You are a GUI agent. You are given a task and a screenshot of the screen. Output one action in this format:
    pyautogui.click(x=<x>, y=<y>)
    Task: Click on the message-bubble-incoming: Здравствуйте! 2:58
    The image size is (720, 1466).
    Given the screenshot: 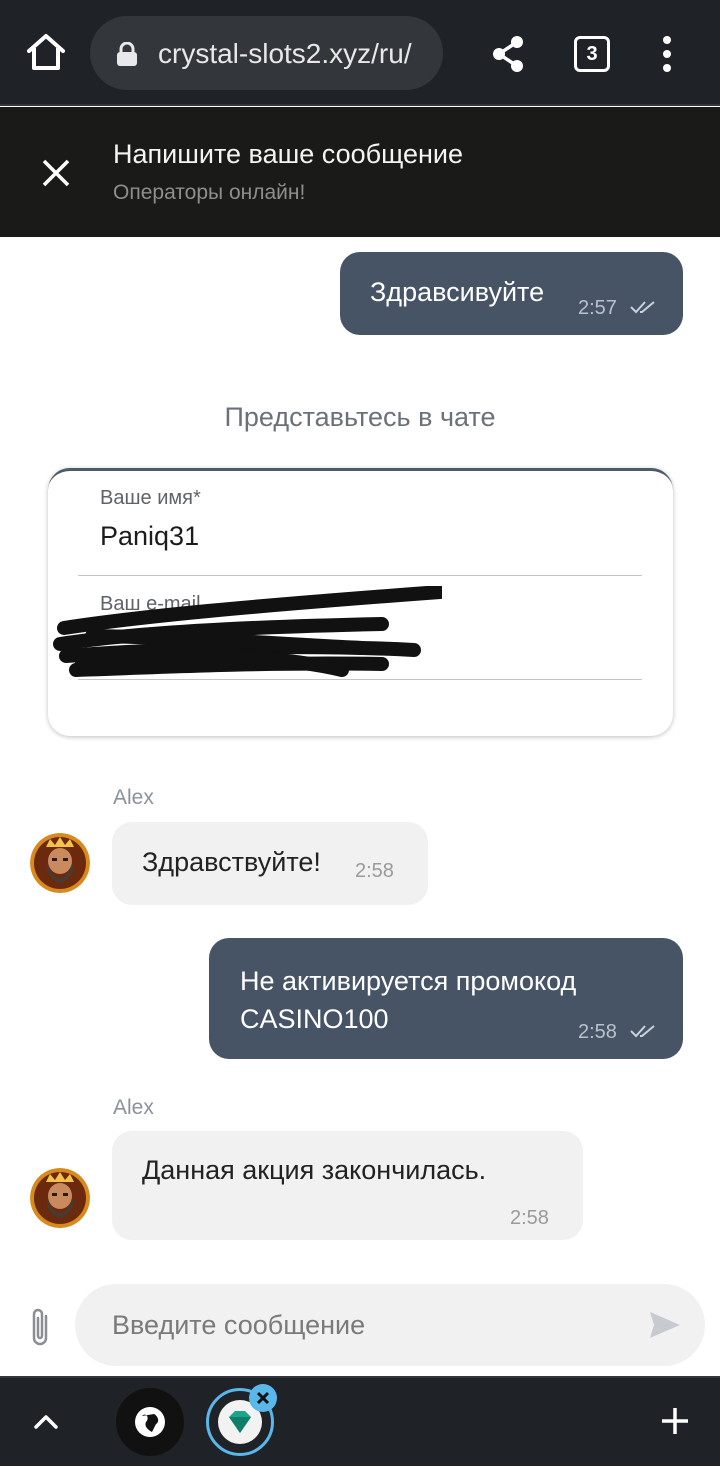 What is the action you would take?
    pyautogui.click(x=270, y=863)
    